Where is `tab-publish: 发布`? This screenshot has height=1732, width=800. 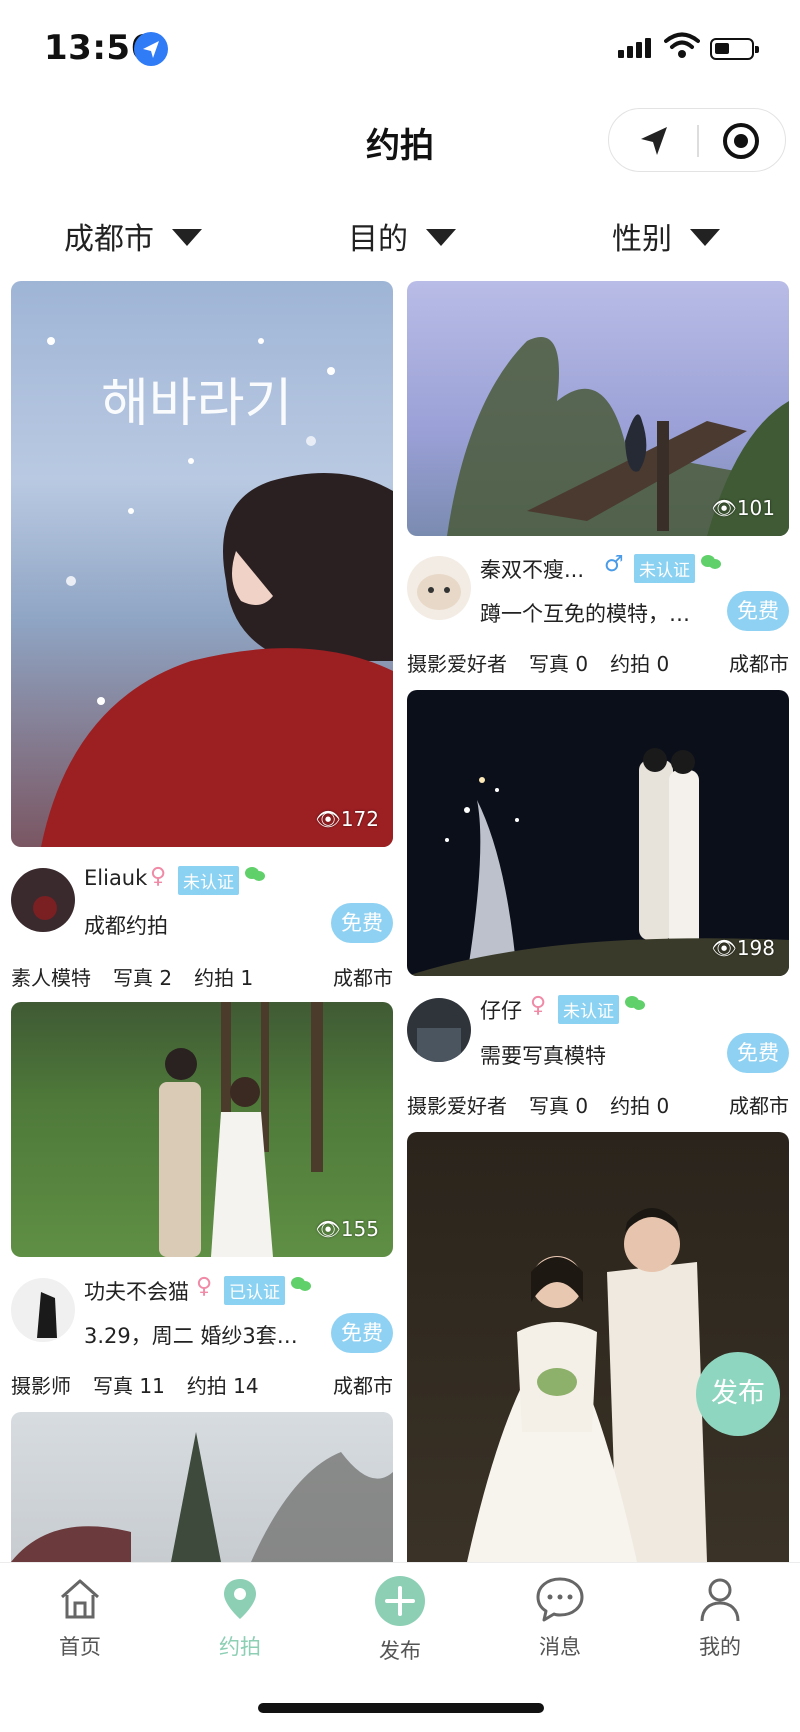 tab-publish: 发布 is located at coordinates (400, 1620).